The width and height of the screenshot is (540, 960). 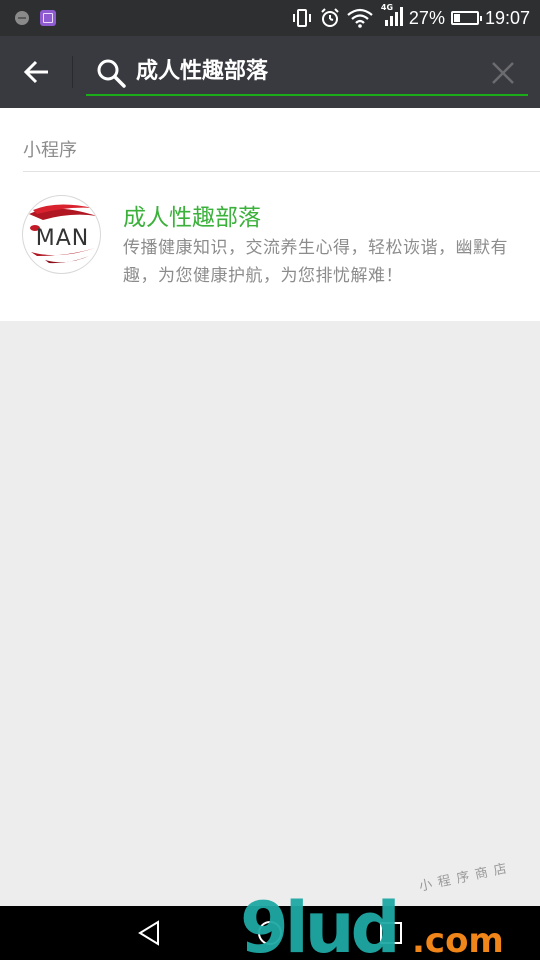 I want to click on vibrate-icon, so click(x=301, y=18).